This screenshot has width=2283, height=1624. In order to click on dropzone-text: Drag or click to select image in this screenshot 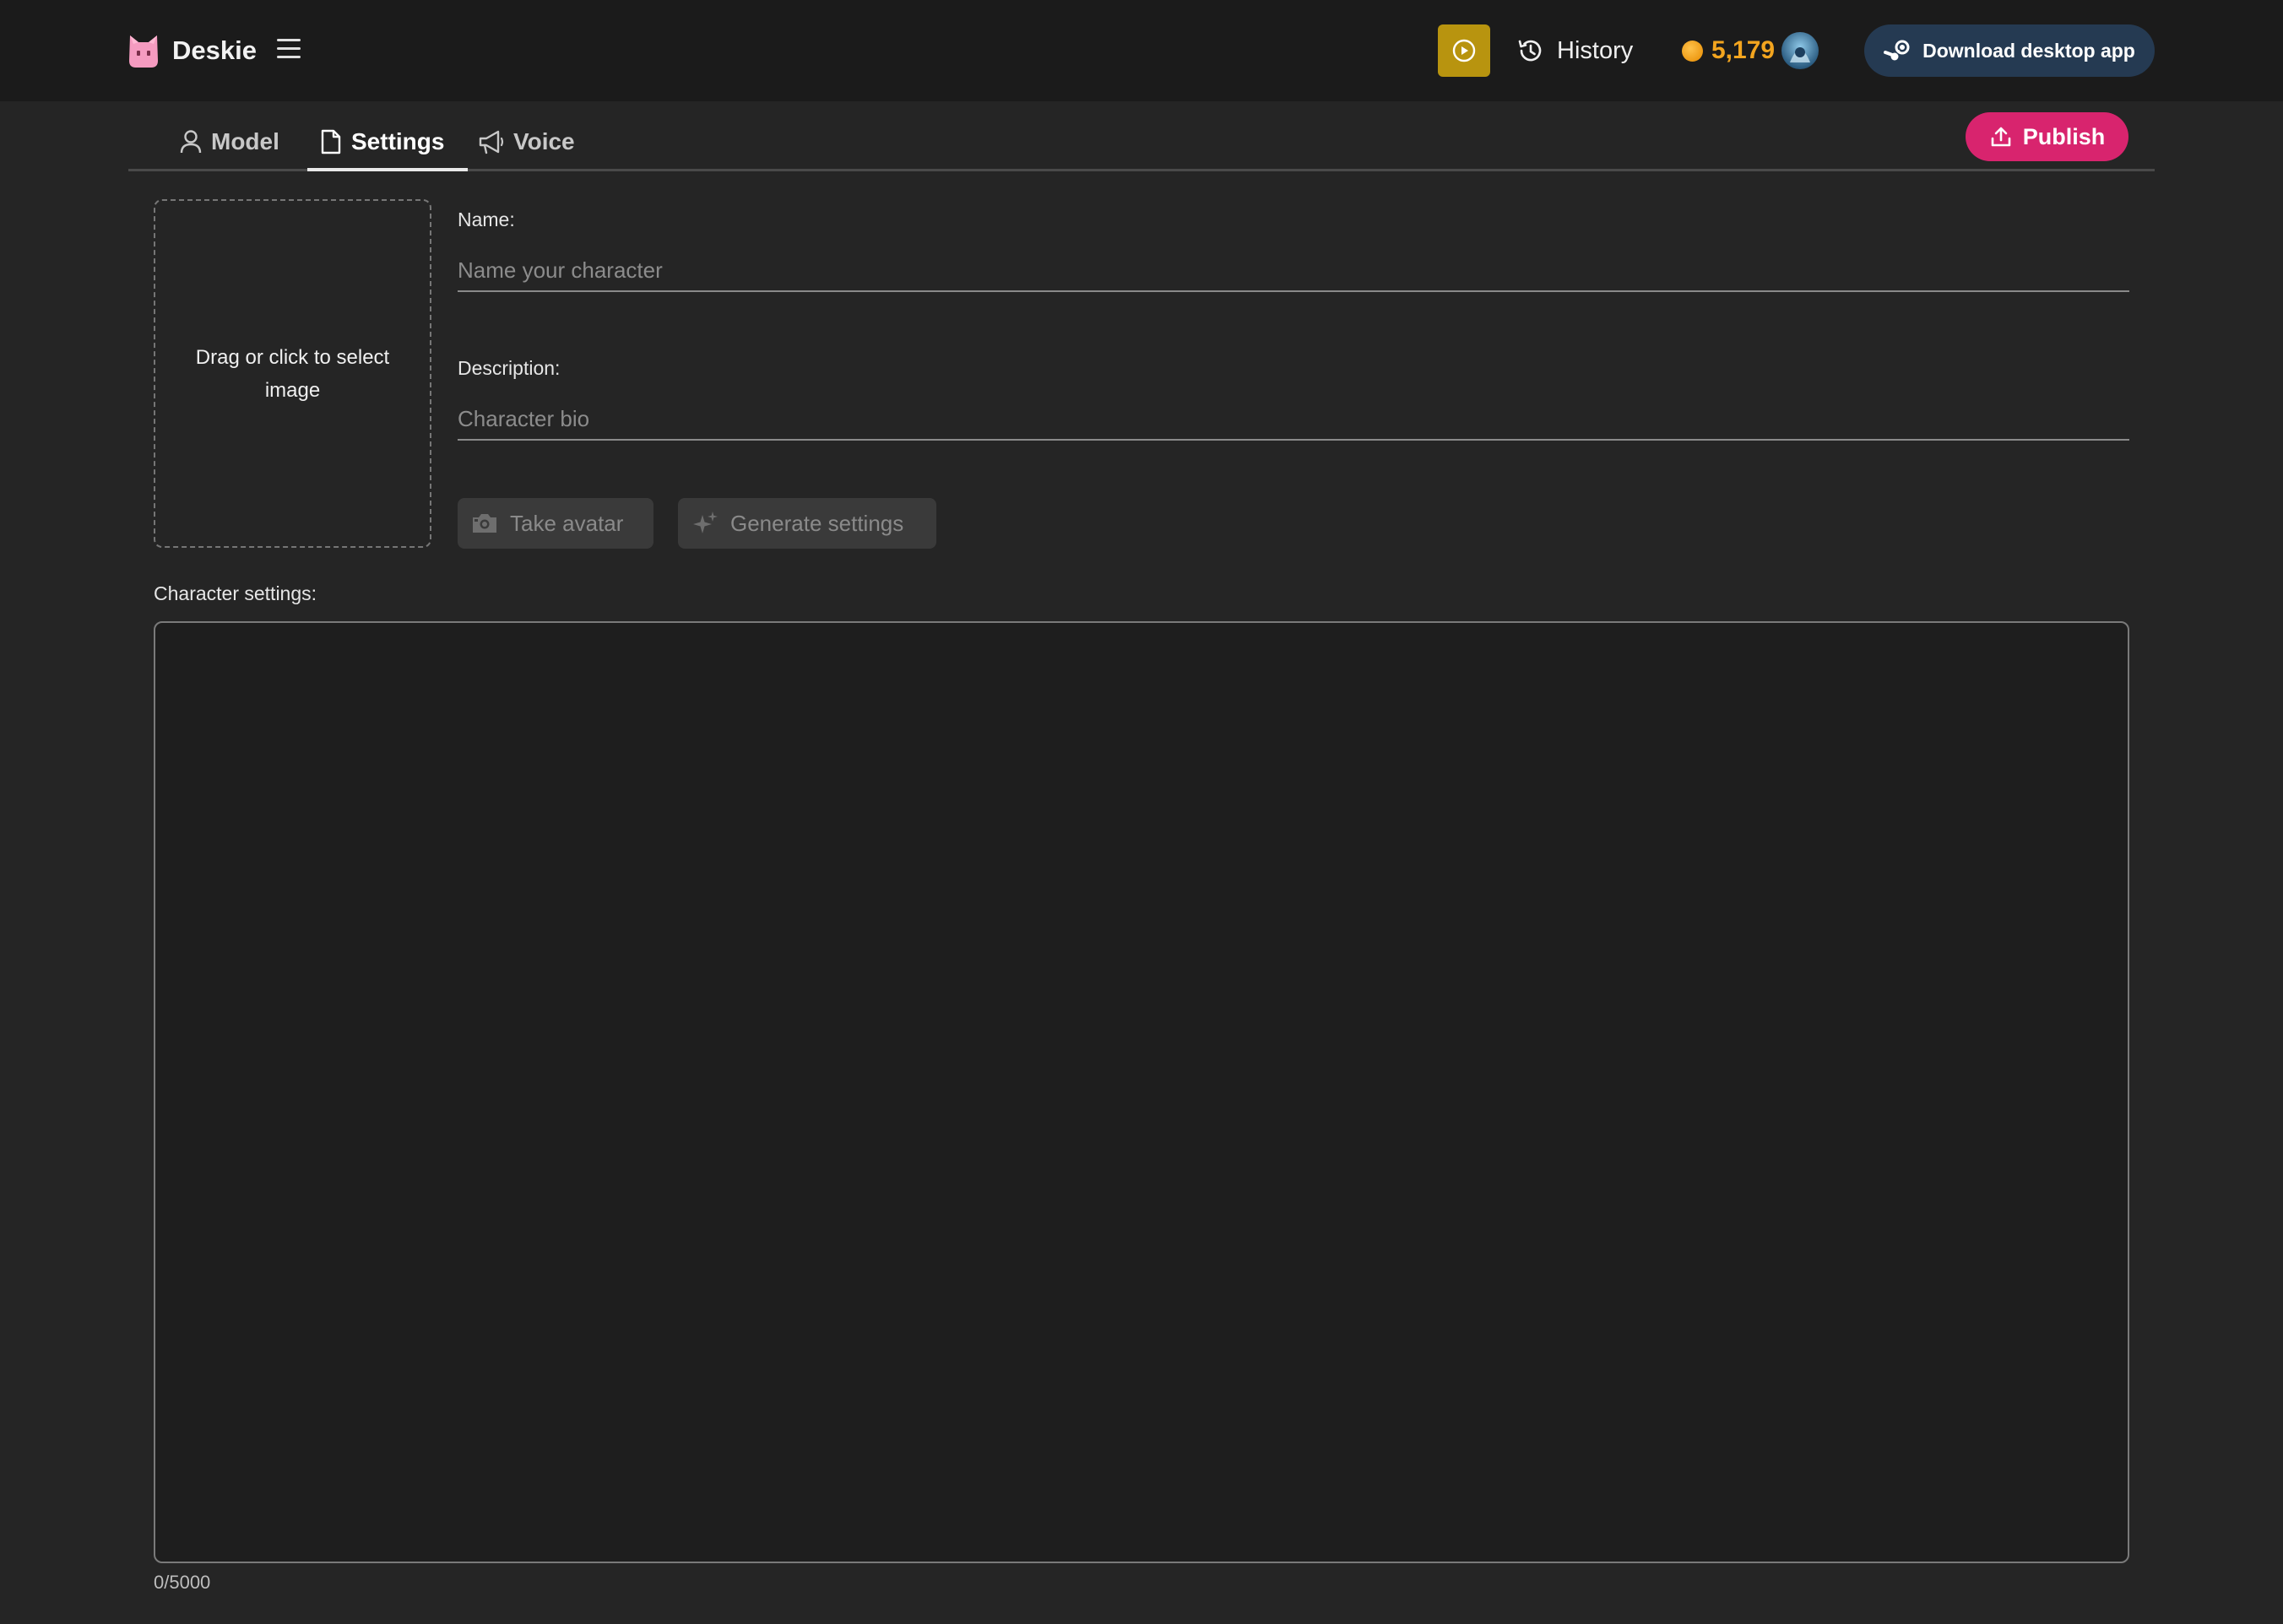, I will do `click(292, 373)`.